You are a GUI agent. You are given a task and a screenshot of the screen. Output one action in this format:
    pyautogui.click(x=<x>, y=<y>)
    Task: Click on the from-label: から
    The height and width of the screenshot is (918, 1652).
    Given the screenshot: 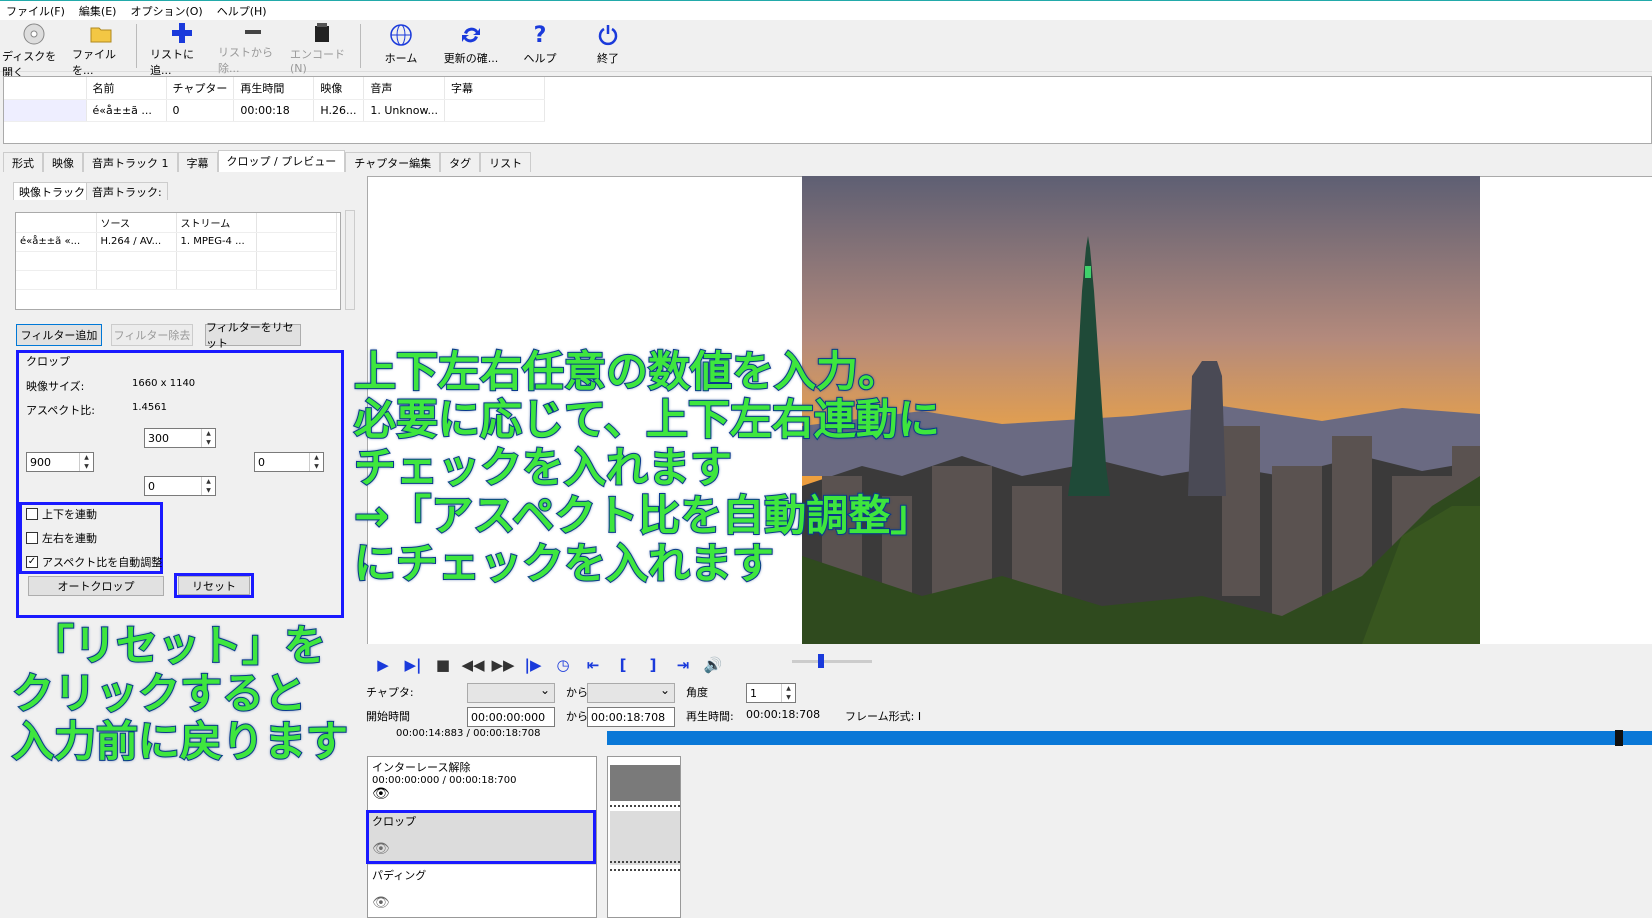 What is the action you would take?
    pyautogui.click(x=577, y=692)
    